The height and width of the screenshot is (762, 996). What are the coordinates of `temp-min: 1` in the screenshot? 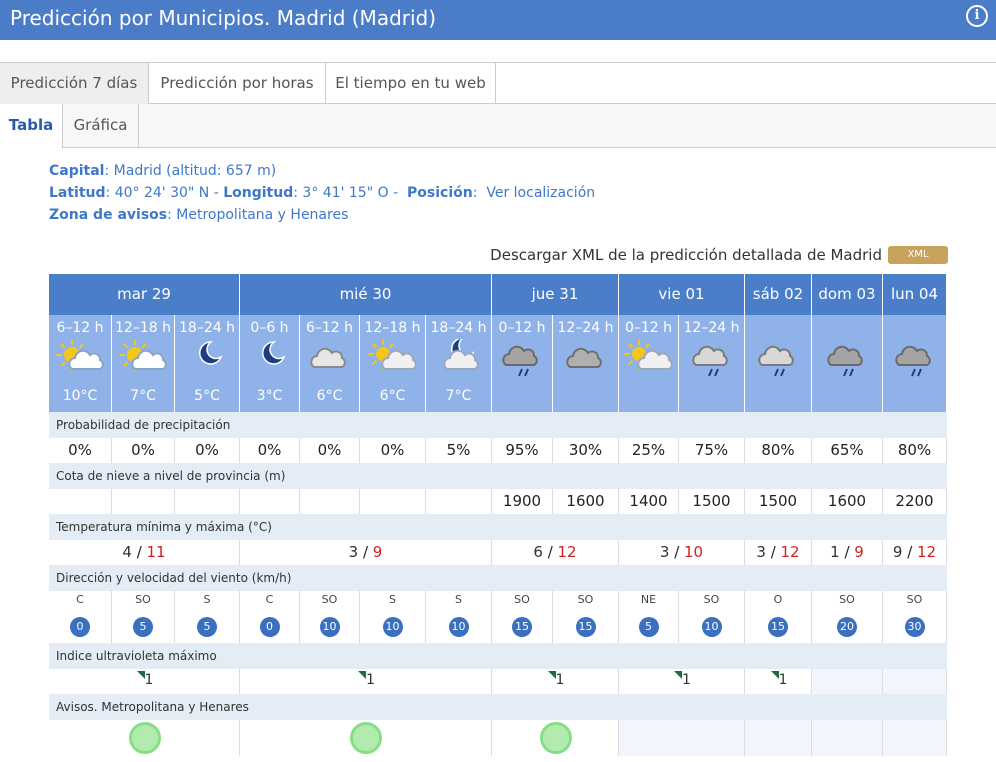 It's located at (835, 552).